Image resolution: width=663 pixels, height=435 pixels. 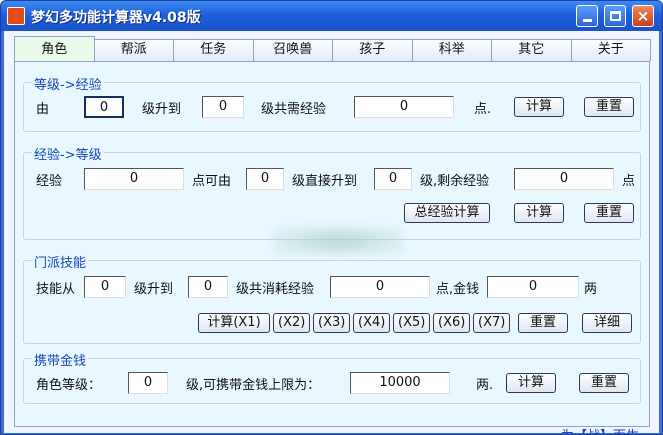 I want to click on tab-other: 其它, so click(x=531, y=50).